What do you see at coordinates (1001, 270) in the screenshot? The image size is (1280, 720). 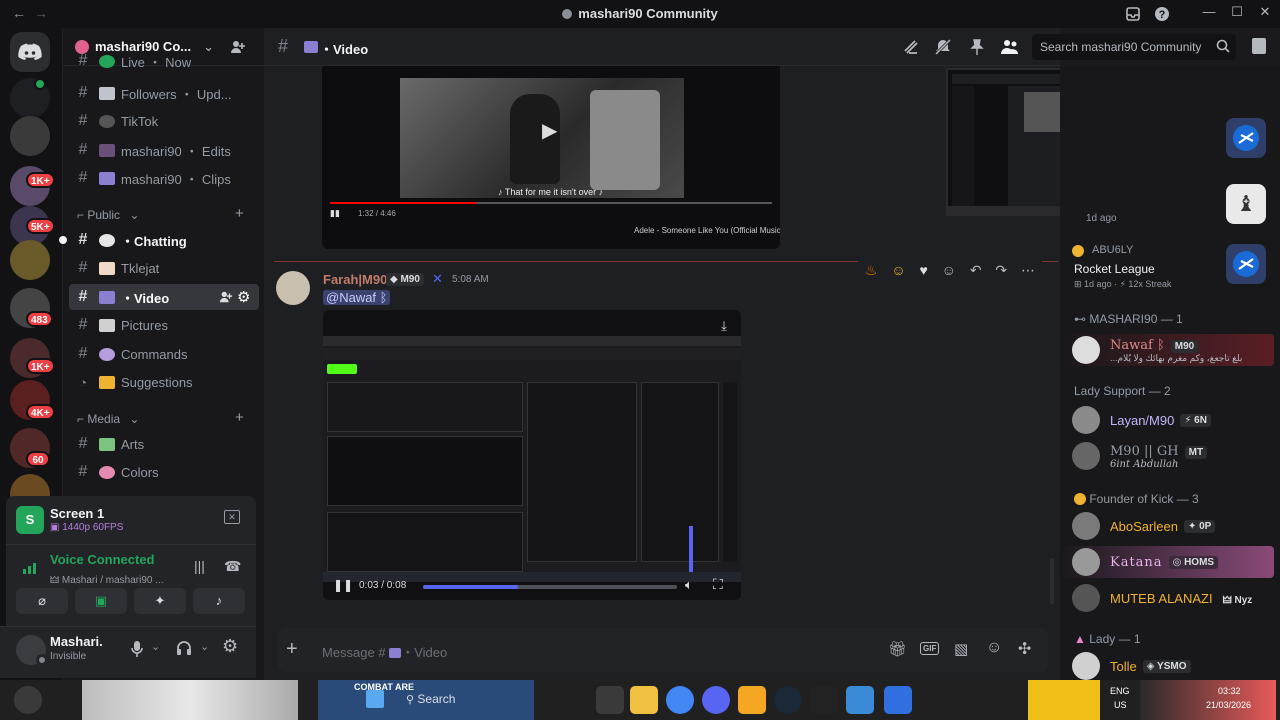 I see `forward-icon: ↷` at bounding box center [1001, 270].